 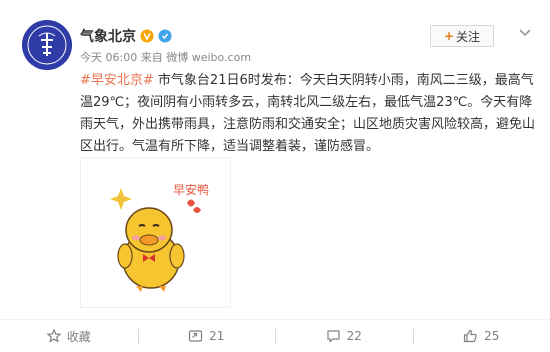 What do you see at coordinates (151, 57) in the screenshot?
I see `source-prefix: 来自` at bounding box center [151, 57].